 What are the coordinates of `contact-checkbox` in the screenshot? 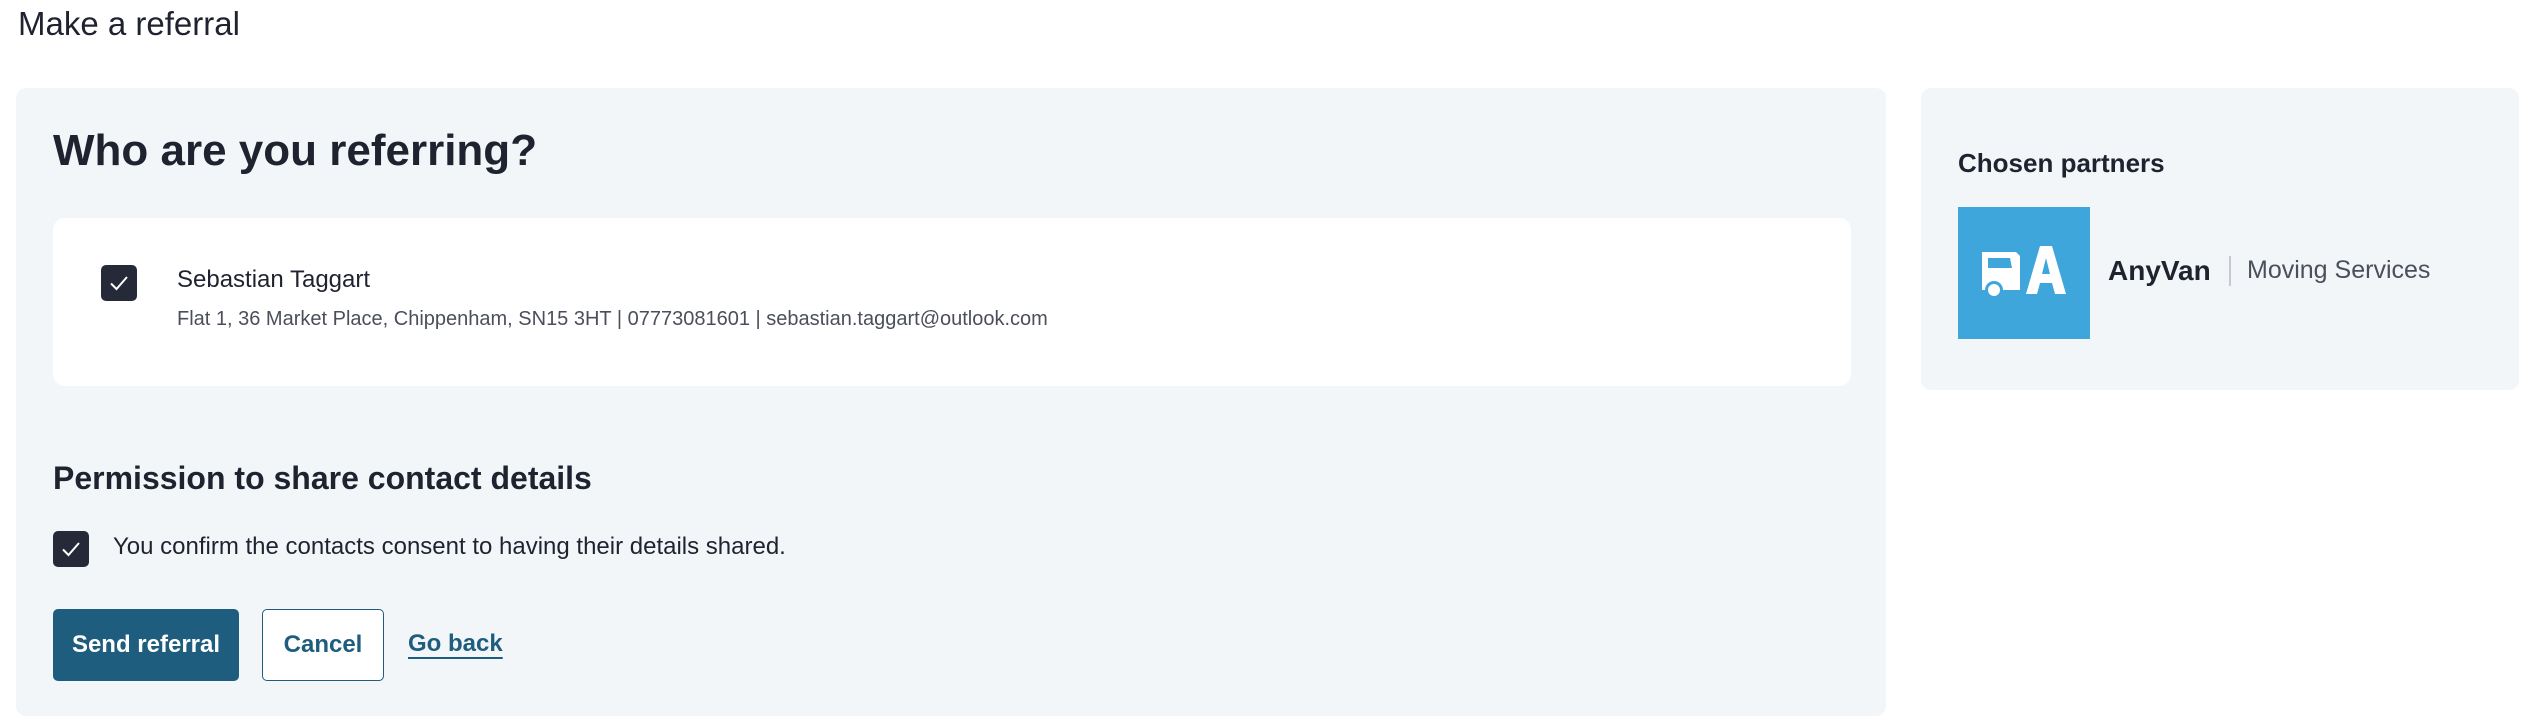 It's located at (119, 283).